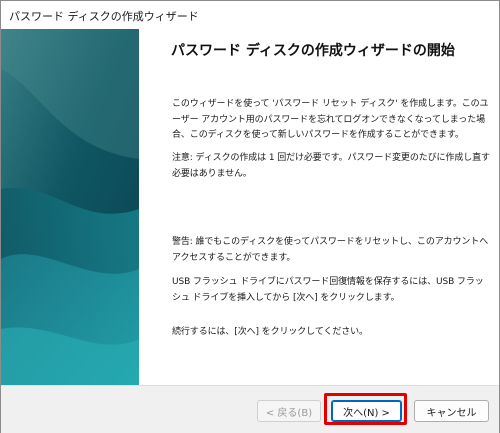 The image size is (500, 433). I want to click on page-title: パスワード ディスクの作成ウィザードの開始, so click(313, 51).